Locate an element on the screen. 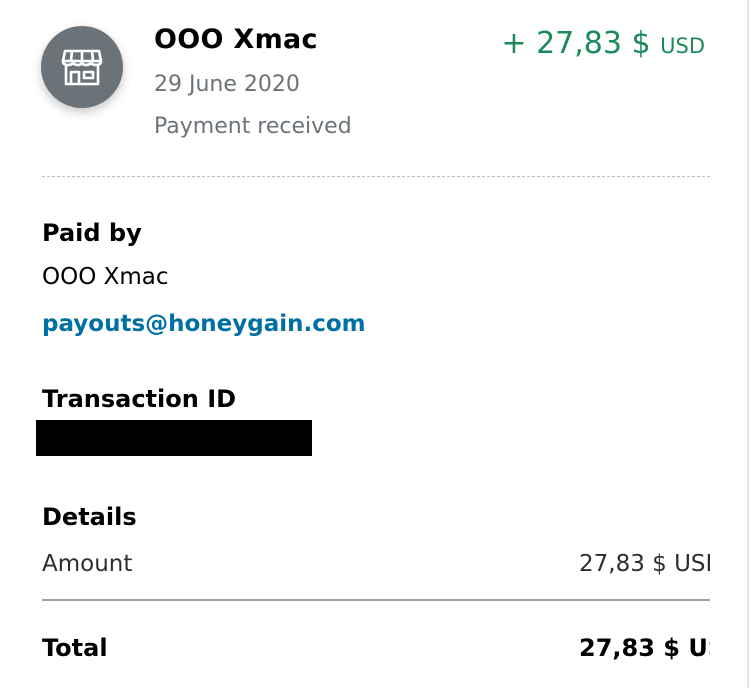  transaction-status: Payment received is located at coordinates (253, 126).